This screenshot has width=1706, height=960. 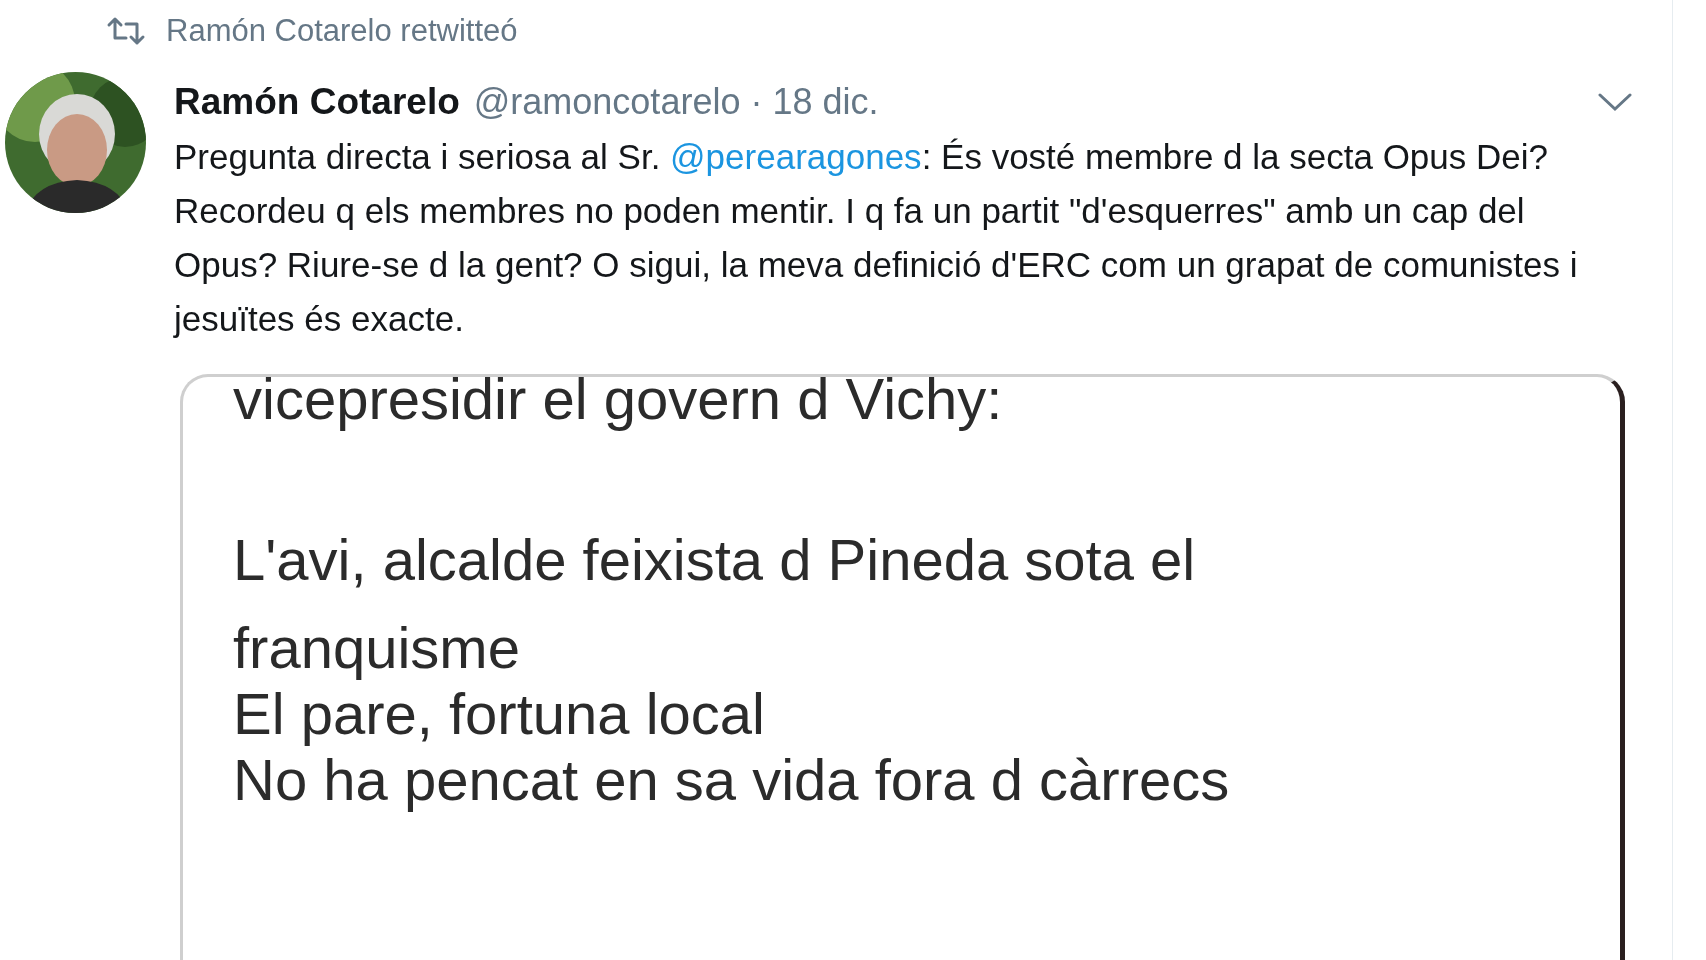 What do you see at coordinates (825, 102) in the screenshot?
I see `tweet-date: 18 dic.` at bounding box center [825, 102].